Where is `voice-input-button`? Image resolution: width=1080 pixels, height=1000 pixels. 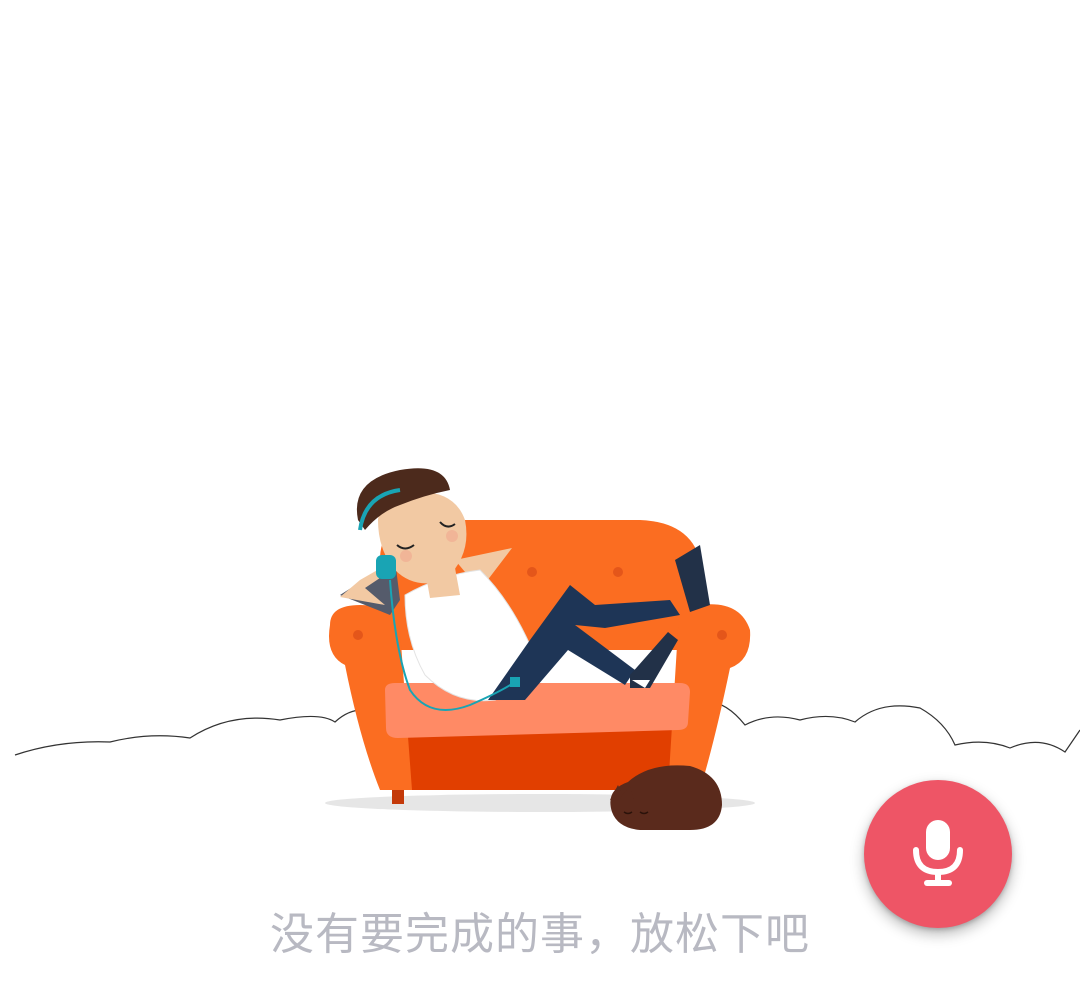 voice-input-button is located at coordinates (938, 854).